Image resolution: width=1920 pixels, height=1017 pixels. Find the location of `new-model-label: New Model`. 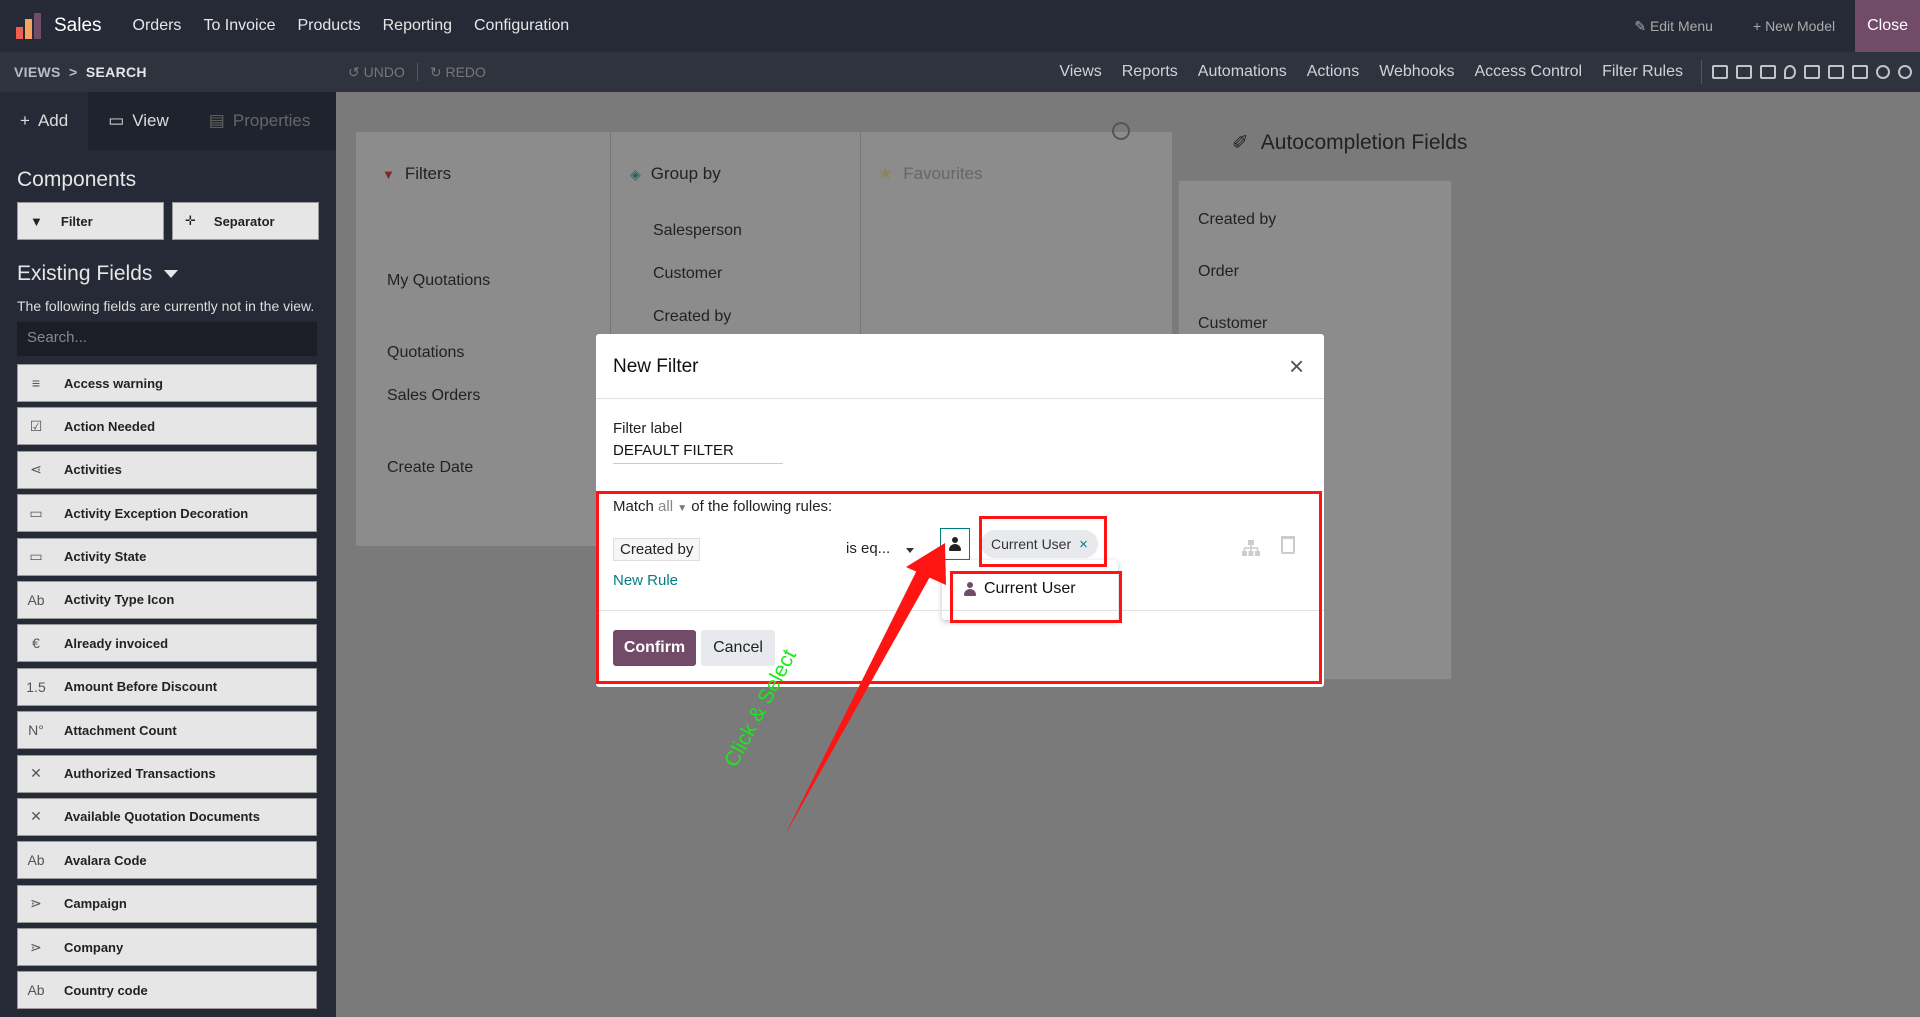

new-model-label: New Model is located at coordinates (1800, 26).